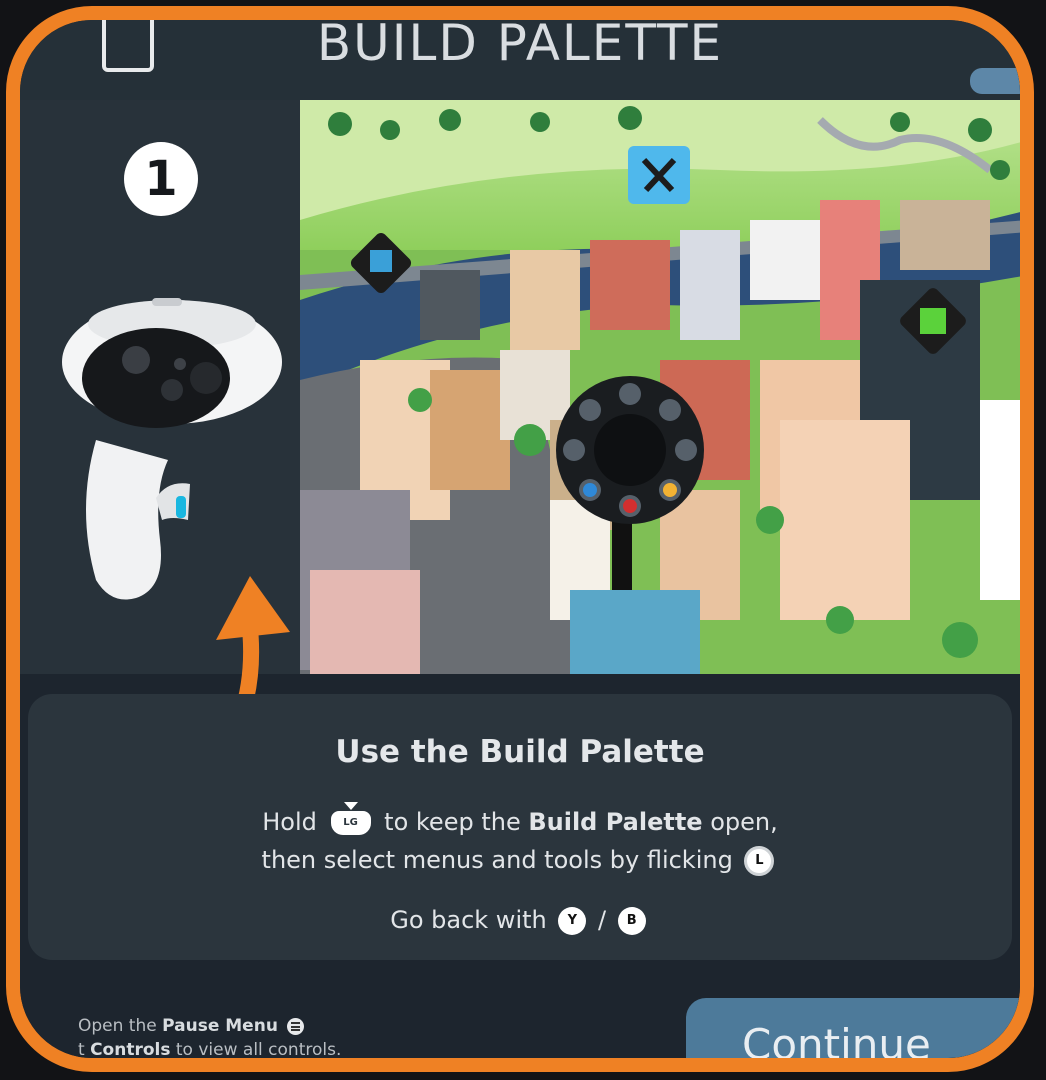 This screenshot has height=1080, width=1046. Describe the element at coordinates (497, 860) in the screenshot. I see `flick-text: then select menus and tools by flicking` at that location.